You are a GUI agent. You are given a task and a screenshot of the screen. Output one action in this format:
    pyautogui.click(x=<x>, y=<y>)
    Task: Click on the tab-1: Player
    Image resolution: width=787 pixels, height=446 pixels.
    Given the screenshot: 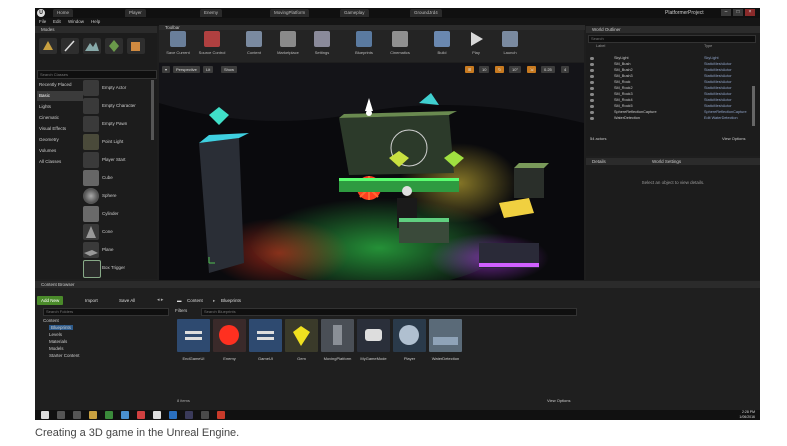 What is the action you would take?
    pyautogui.click(x=135, y=13)
    